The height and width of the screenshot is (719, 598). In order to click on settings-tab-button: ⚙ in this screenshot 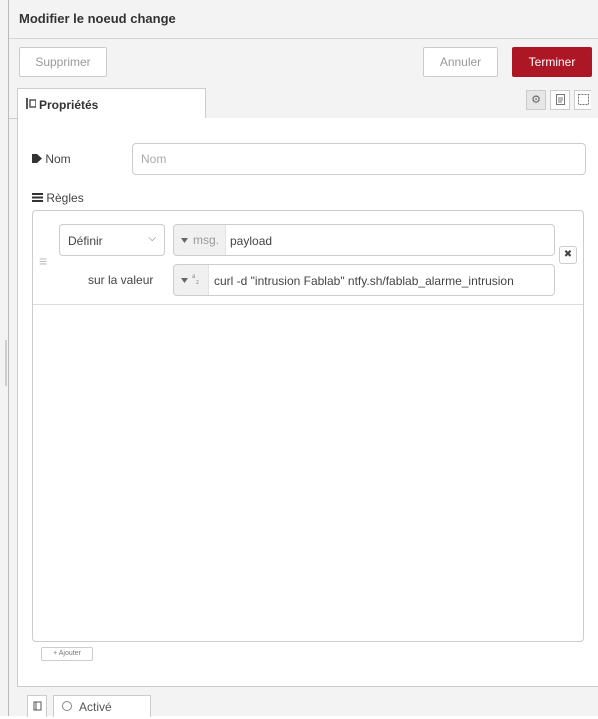, I will do `click(536, 100)`.